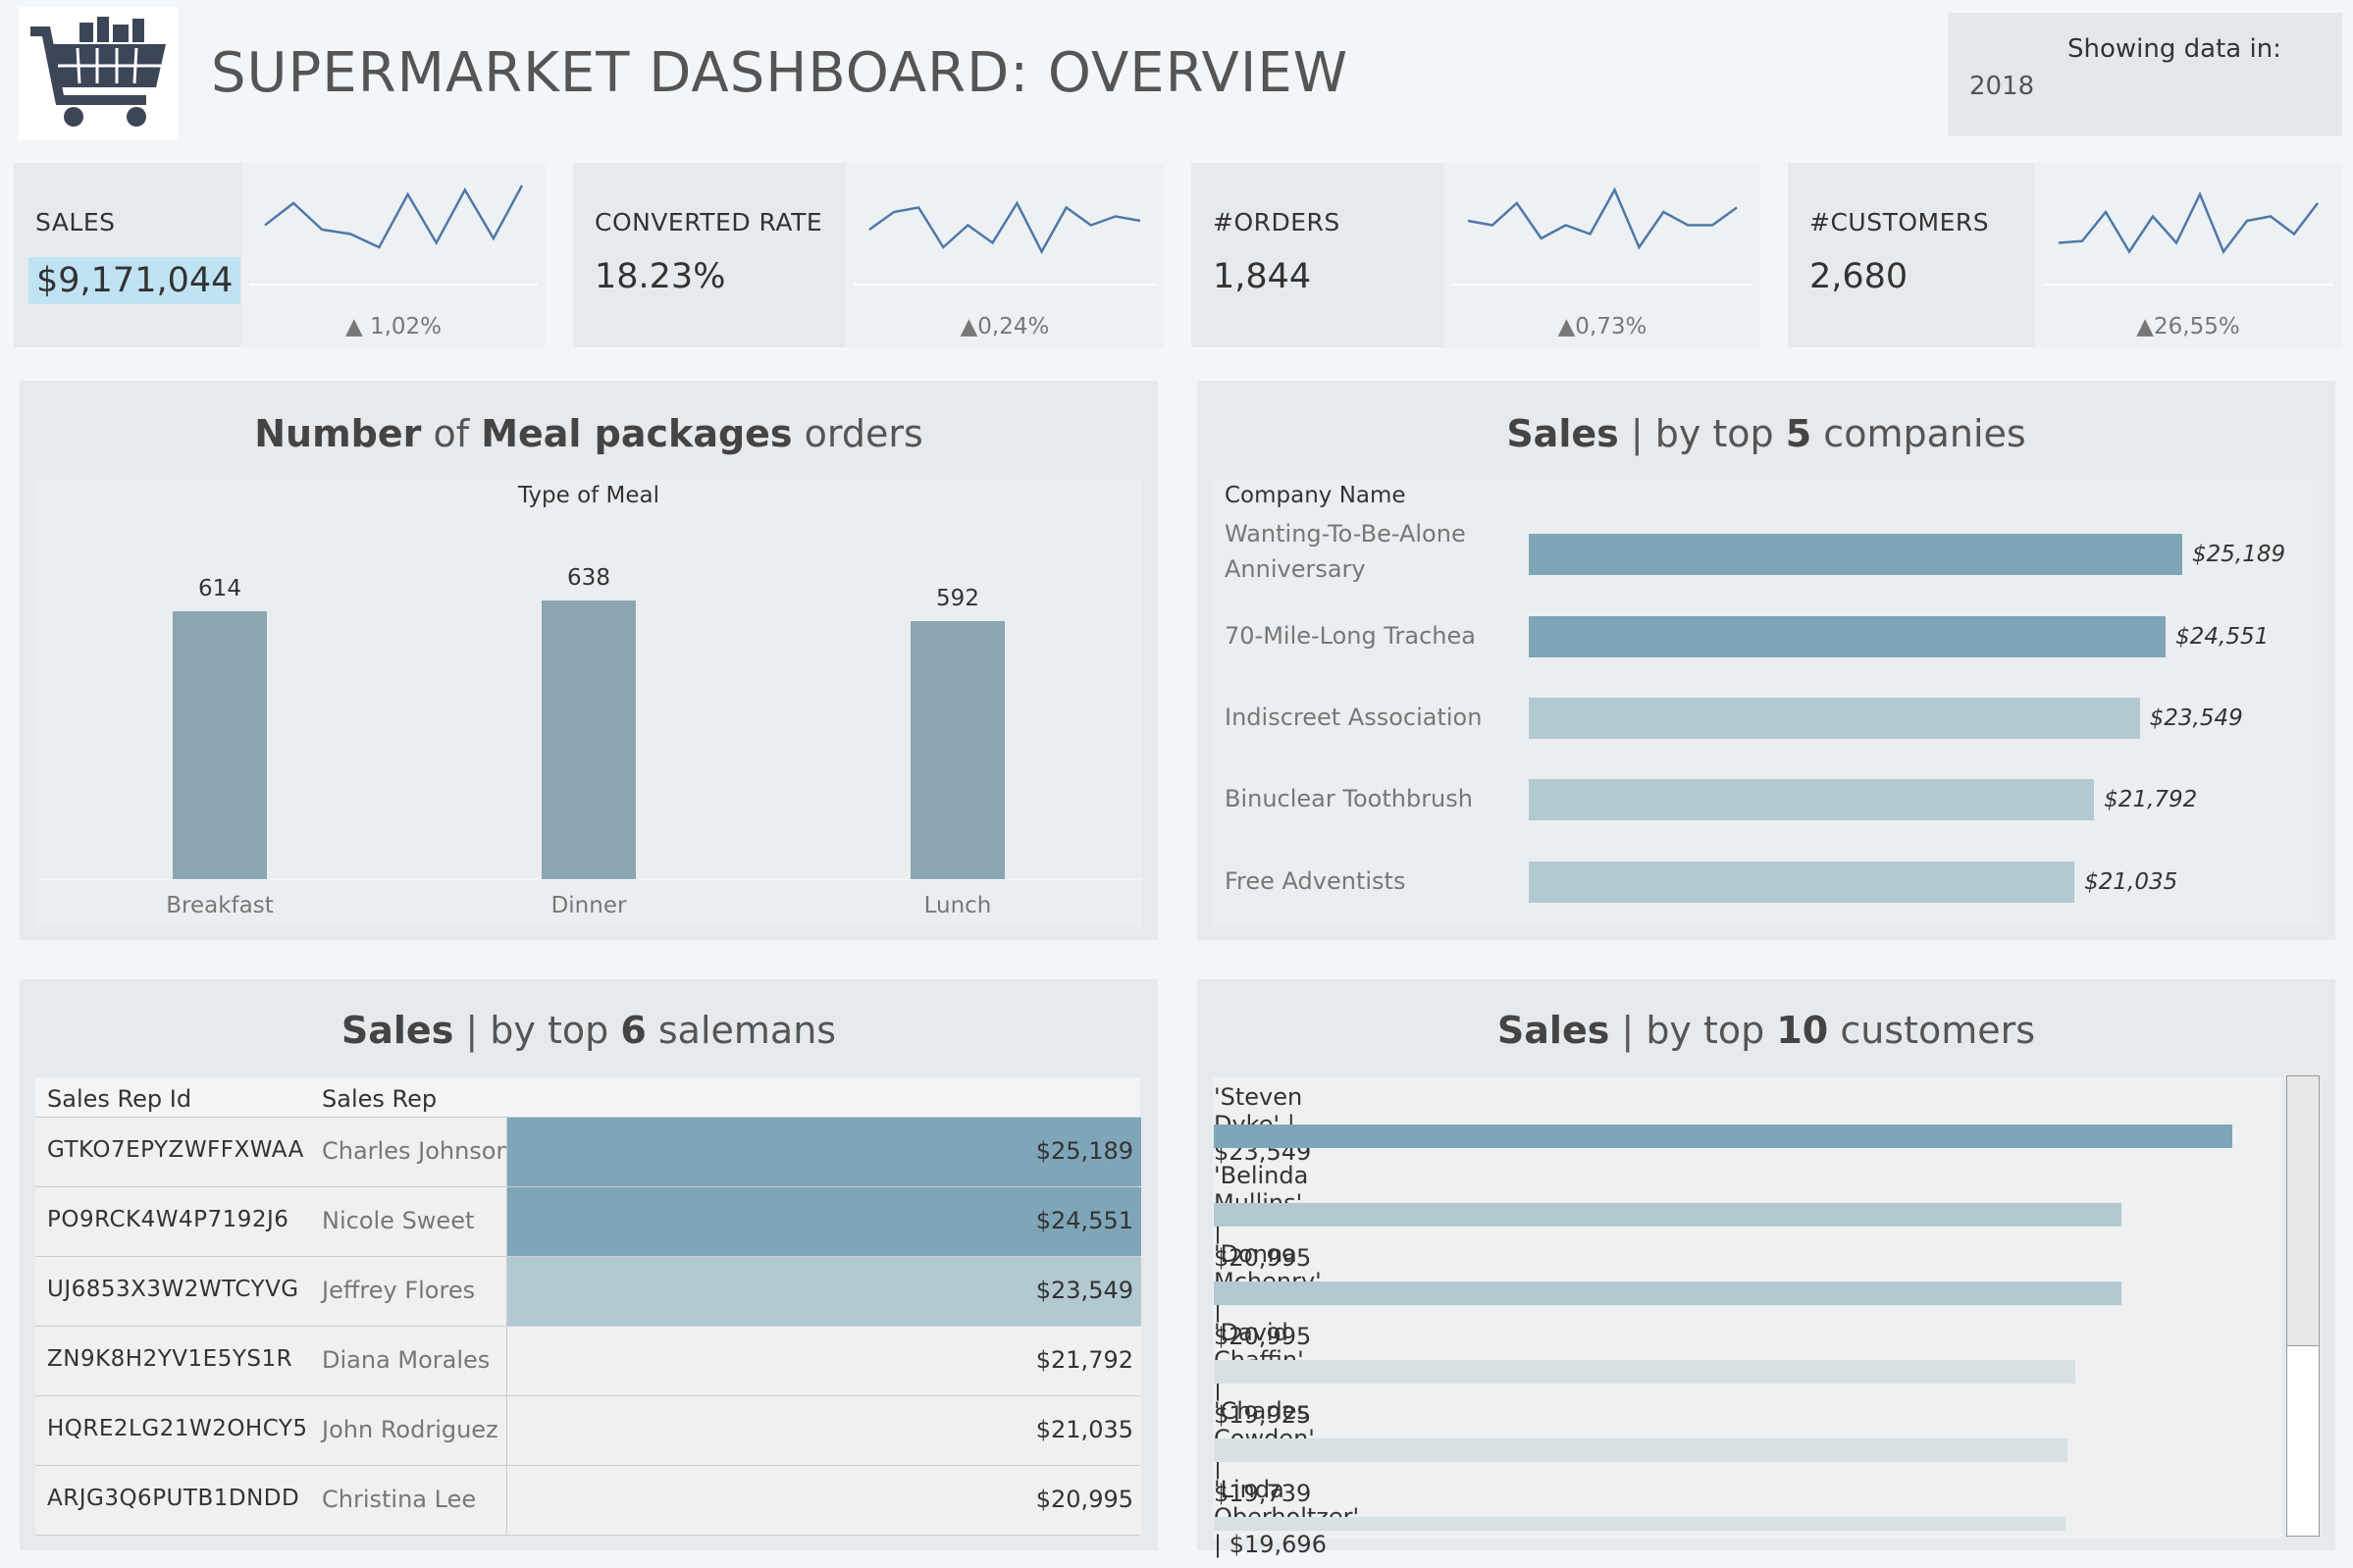 The image size is (2353, 1568). What do you see at coordinates (1084, 1220) in the screenshot?
I see `sales-amount: $24,551` at bounding box center [1084, 1220].